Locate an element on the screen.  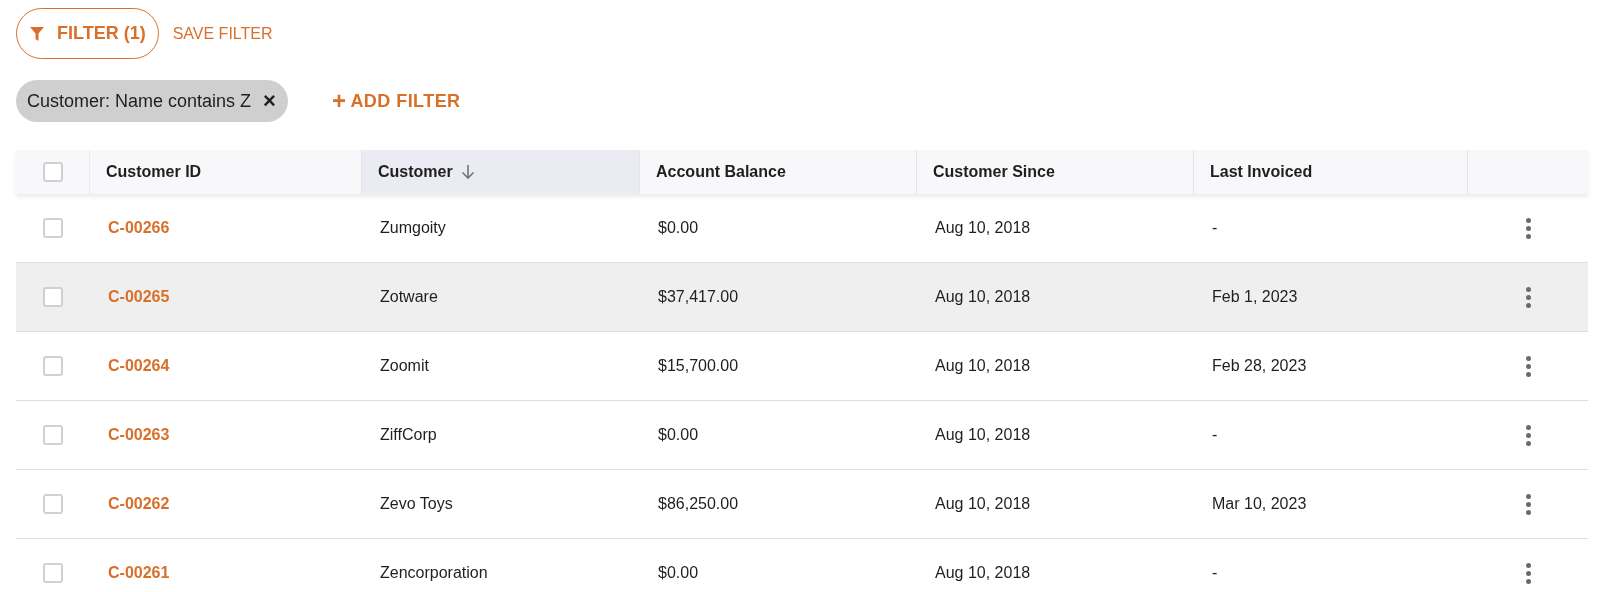
table-cell-text: ZiffCorp is located at coordinates (408, 435).